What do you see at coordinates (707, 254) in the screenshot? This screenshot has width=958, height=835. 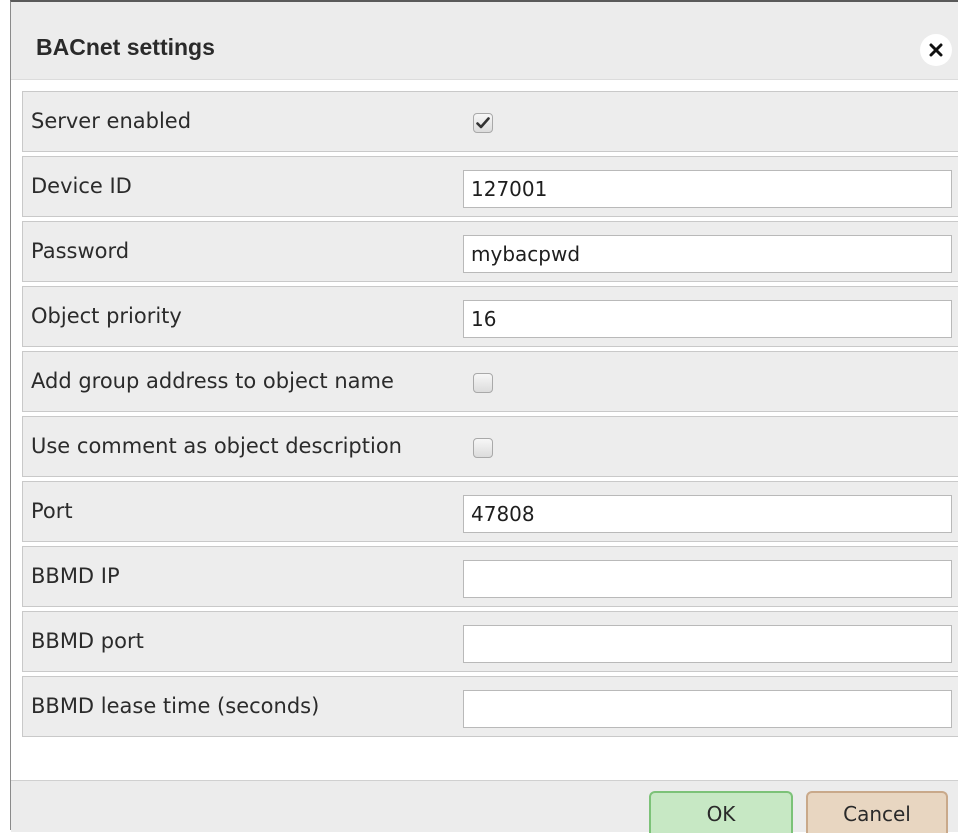 I see `password-input` at bounding box center [707, 254].